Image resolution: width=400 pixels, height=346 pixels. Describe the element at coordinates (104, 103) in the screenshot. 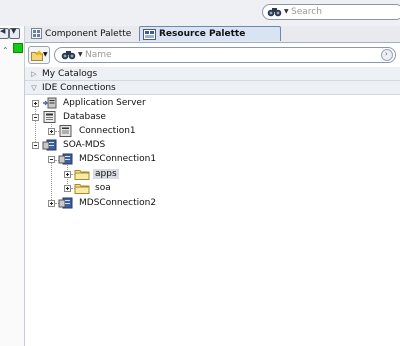

I see `tree-node-label: Application Server` at that location.